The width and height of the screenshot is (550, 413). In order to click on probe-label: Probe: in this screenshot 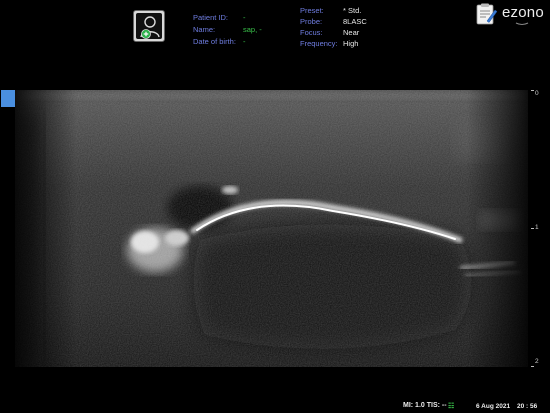, I will do `click(311, 21)`.